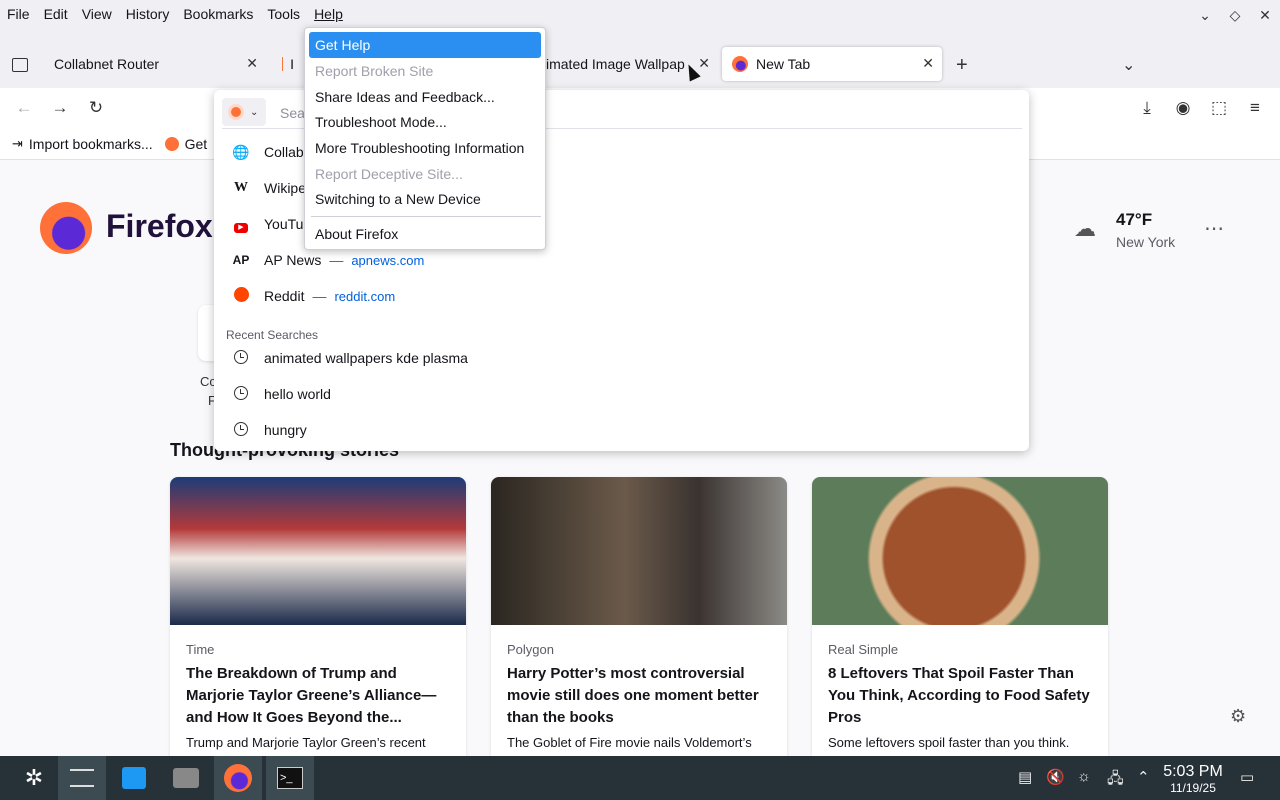  What do you see at coordinates (292, 64) in the screenshot?
I see `tab-title: I` at bounding box center [292, 64].